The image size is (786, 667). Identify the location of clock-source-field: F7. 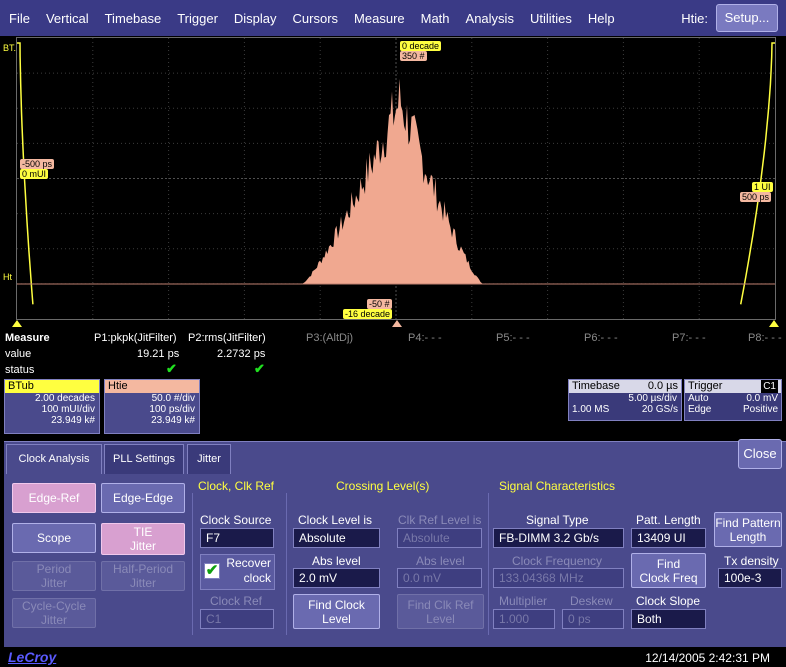
(237, 538).